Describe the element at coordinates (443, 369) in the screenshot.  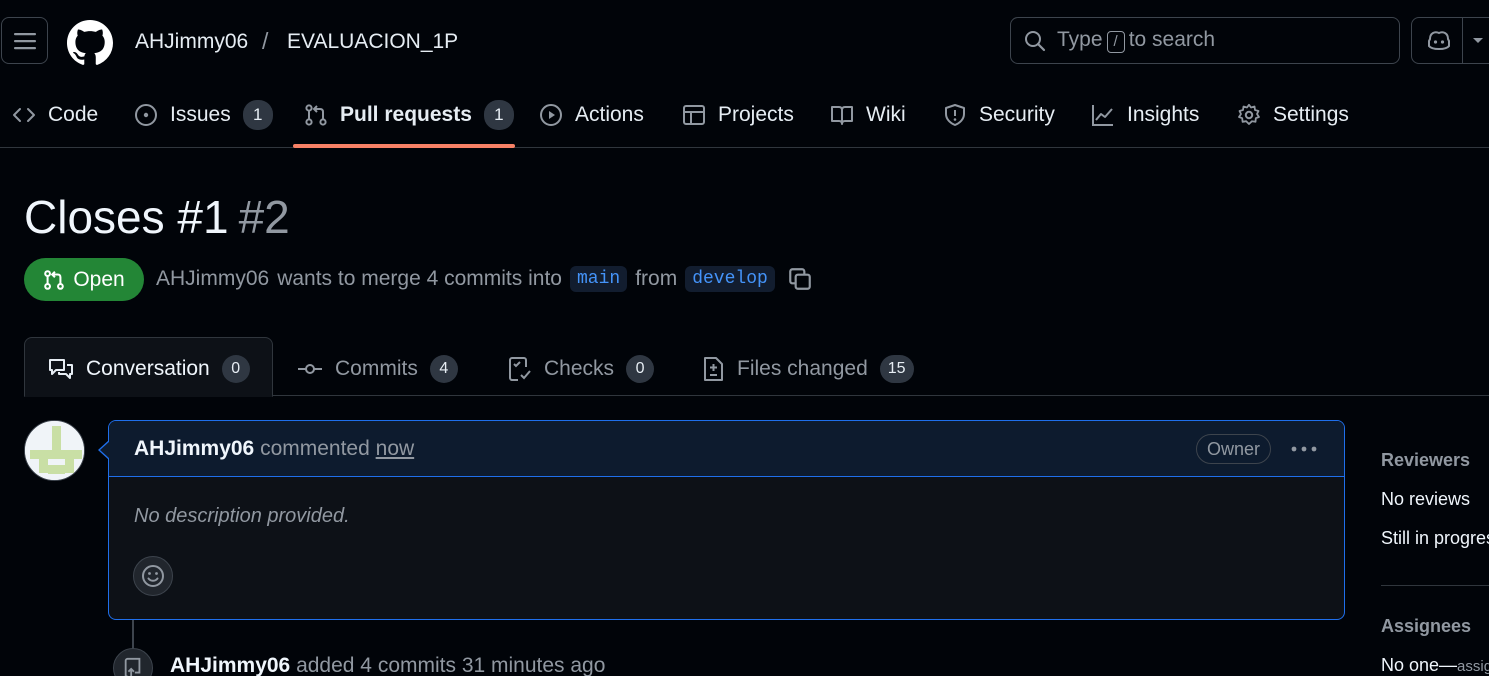
I see `commits-counter: 4` at that location.